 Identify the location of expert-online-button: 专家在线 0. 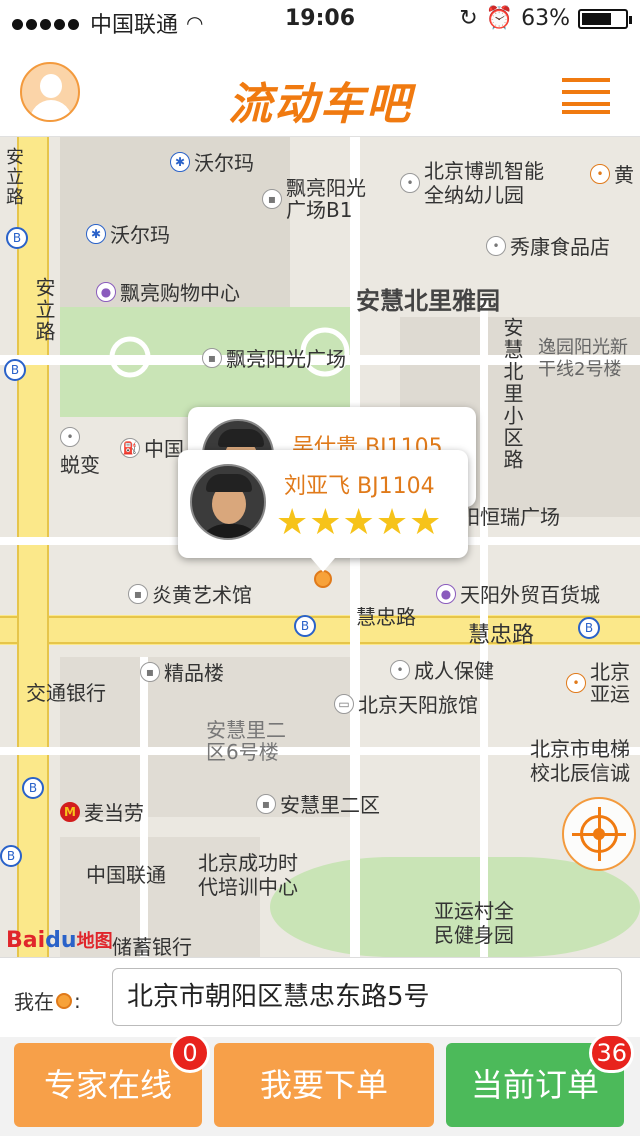
(112, 1080).